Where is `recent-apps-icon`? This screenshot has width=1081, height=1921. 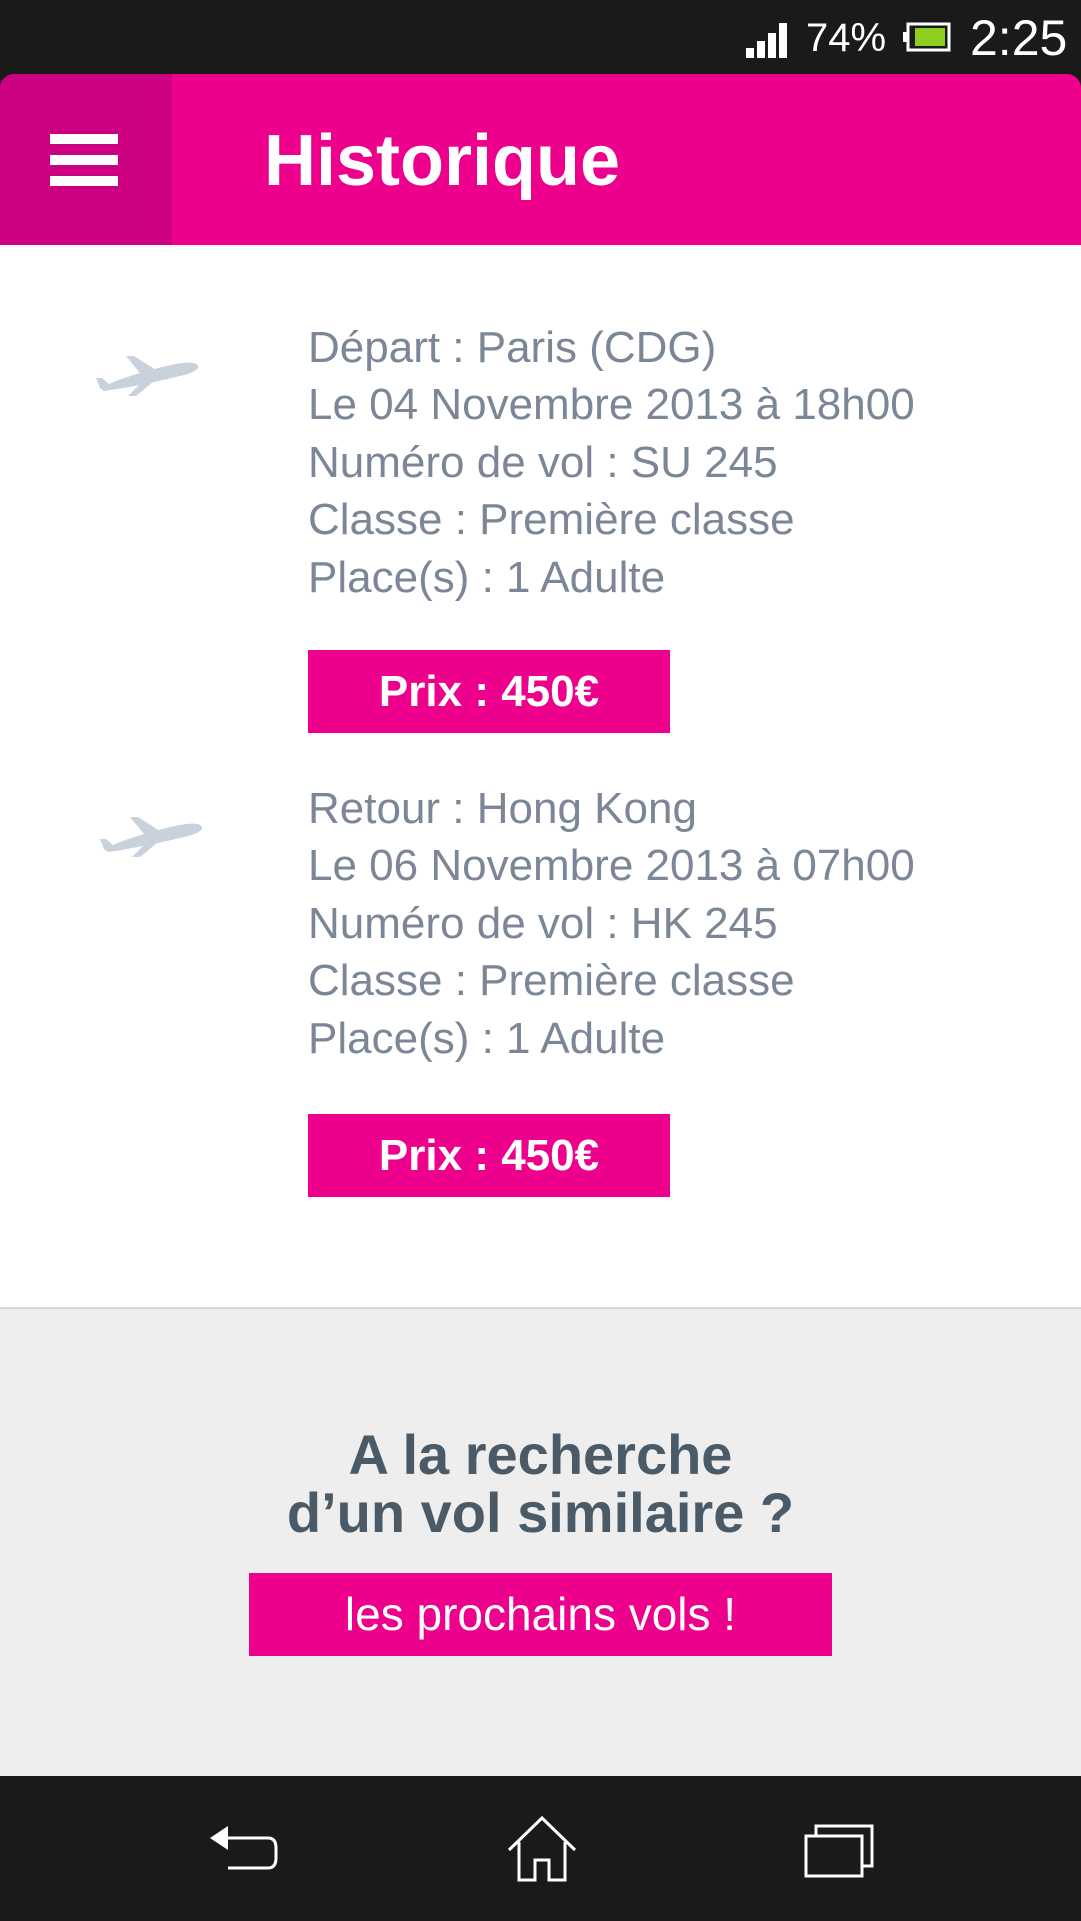 recent-apps-icon is located at coordinates (839, 1851).